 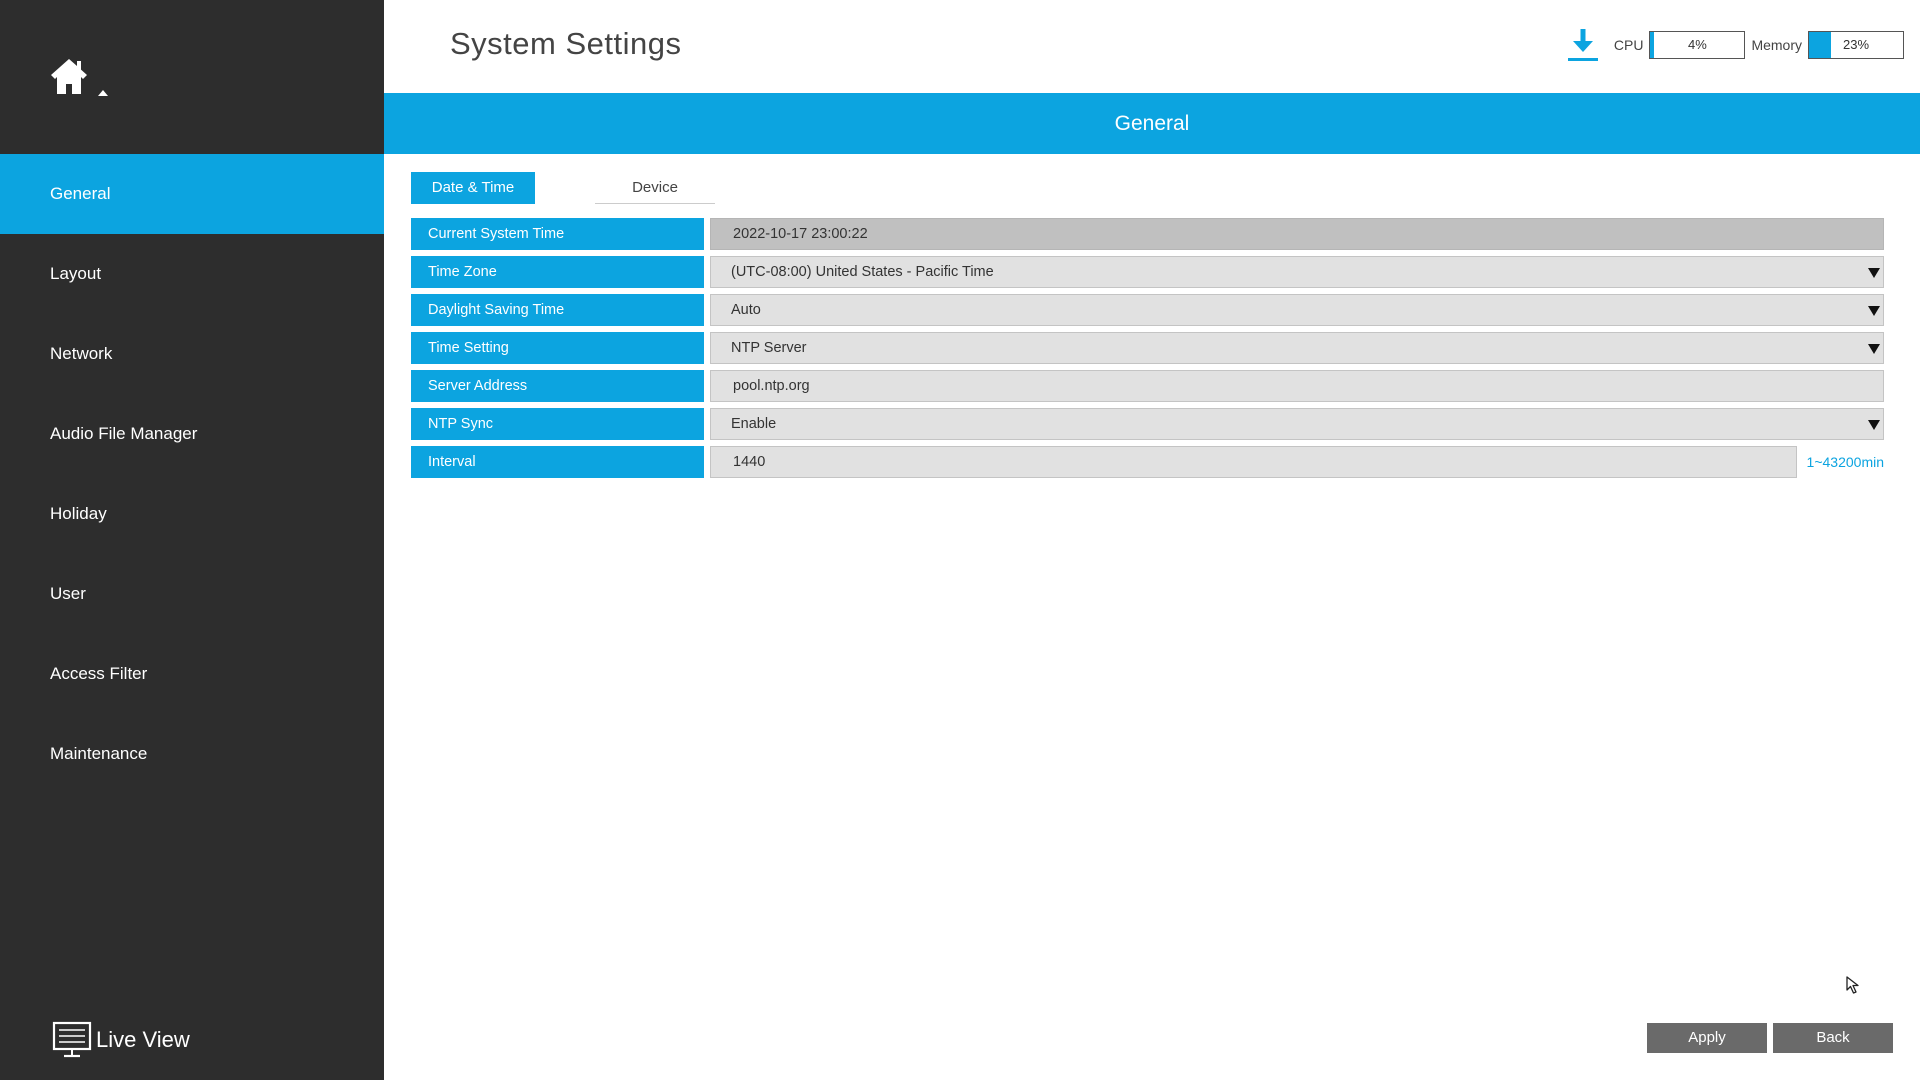 What do you see at coordinates (769, 348) in the screenshot?
I see `time-setting-value: NTP Server` at bounding box center [769, 348].